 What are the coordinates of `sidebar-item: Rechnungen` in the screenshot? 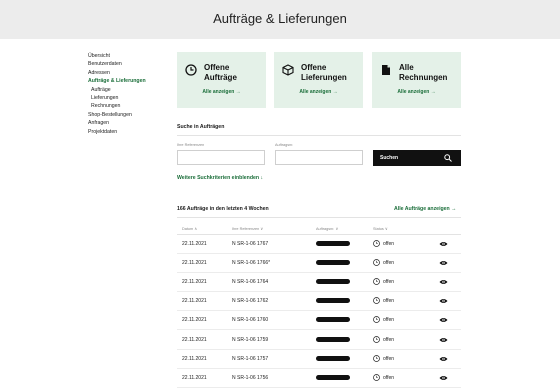 It's located at (130, 106).